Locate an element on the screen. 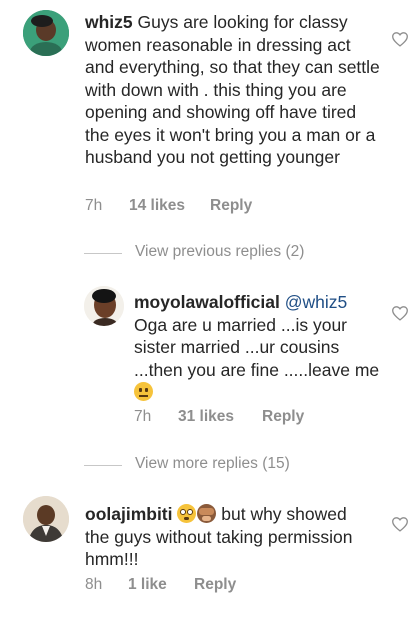  comment-username: oolajimbiti is located at coordinates (129, 514).